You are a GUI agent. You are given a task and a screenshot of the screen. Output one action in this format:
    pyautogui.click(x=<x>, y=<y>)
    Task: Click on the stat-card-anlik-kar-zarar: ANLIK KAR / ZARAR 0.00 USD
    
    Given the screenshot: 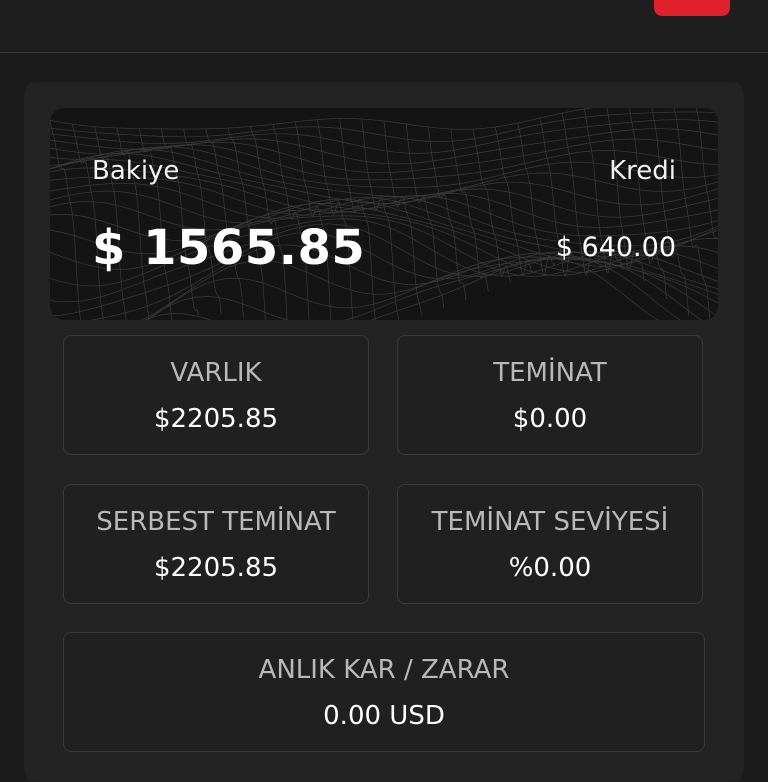 What is the action you would take?
    pyautogui.click(x=384, y=692)
    